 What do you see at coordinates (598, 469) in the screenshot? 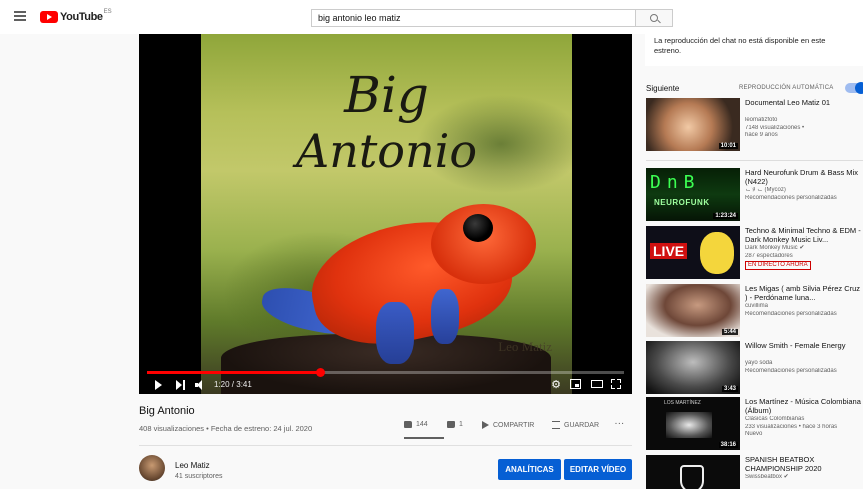
I see `edit-video-button: EDITAR VÍDEO` at bounding box center [598, 469].